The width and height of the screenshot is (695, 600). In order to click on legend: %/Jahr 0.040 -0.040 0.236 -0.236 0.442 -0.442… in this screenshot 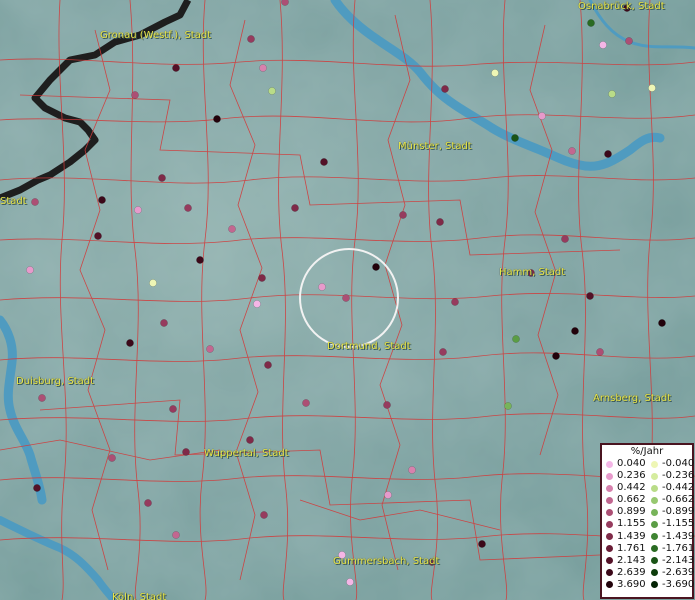, I will do `click(647, 521)`.